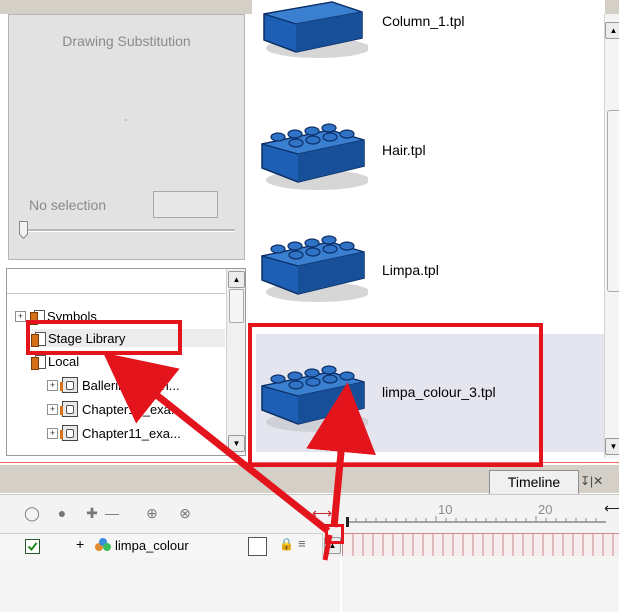  I want to click on annotation-box-template, so click(395, 395).